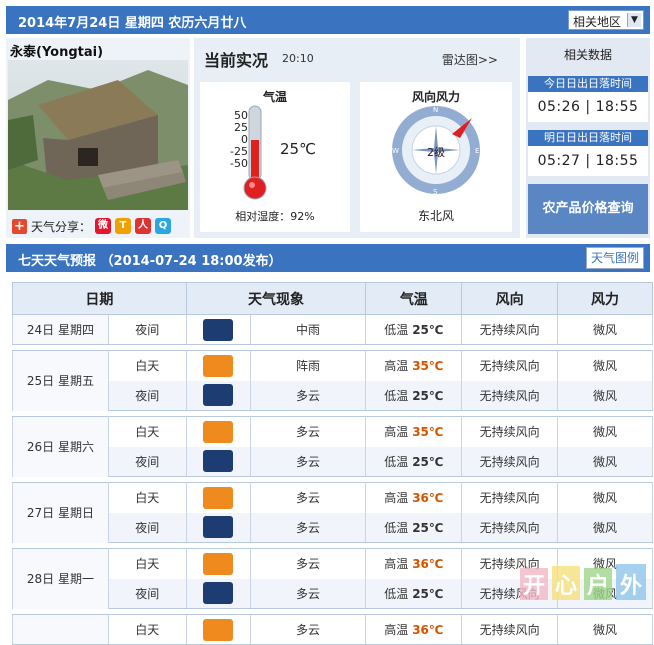 The image size is (654, 645). Describe the element at coordinates (588, 209) in the screenshot. I see `agri-price-button: 农产品价格查询` at that location.